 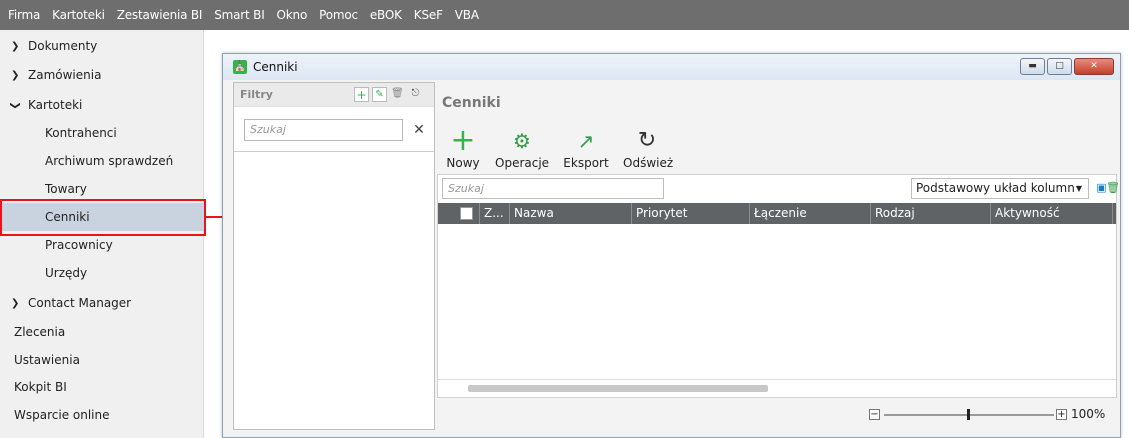 What do you see at coordinates (570, 213) in the screenshot?
I see `column-header: Nazwa` at bounding box center [570, 213].